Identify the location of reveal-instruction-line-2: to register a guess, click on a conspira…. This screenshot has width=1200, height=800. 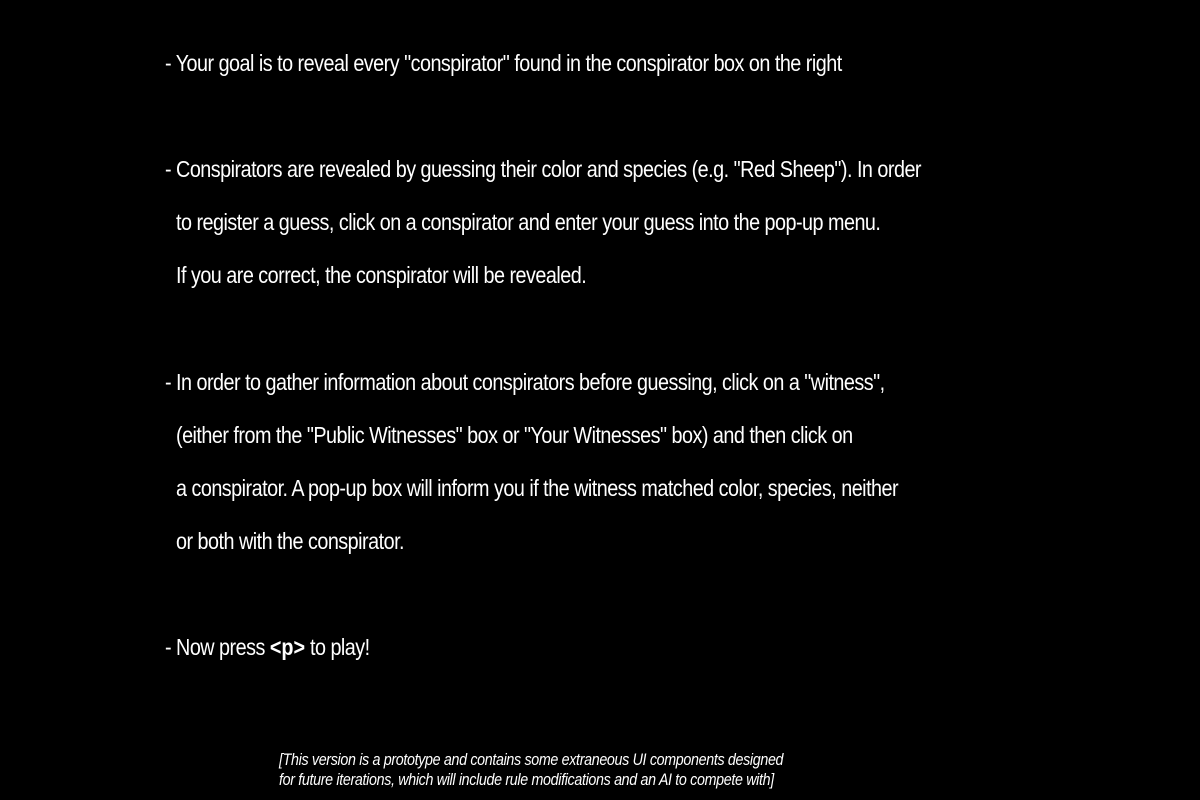
(528, 222).